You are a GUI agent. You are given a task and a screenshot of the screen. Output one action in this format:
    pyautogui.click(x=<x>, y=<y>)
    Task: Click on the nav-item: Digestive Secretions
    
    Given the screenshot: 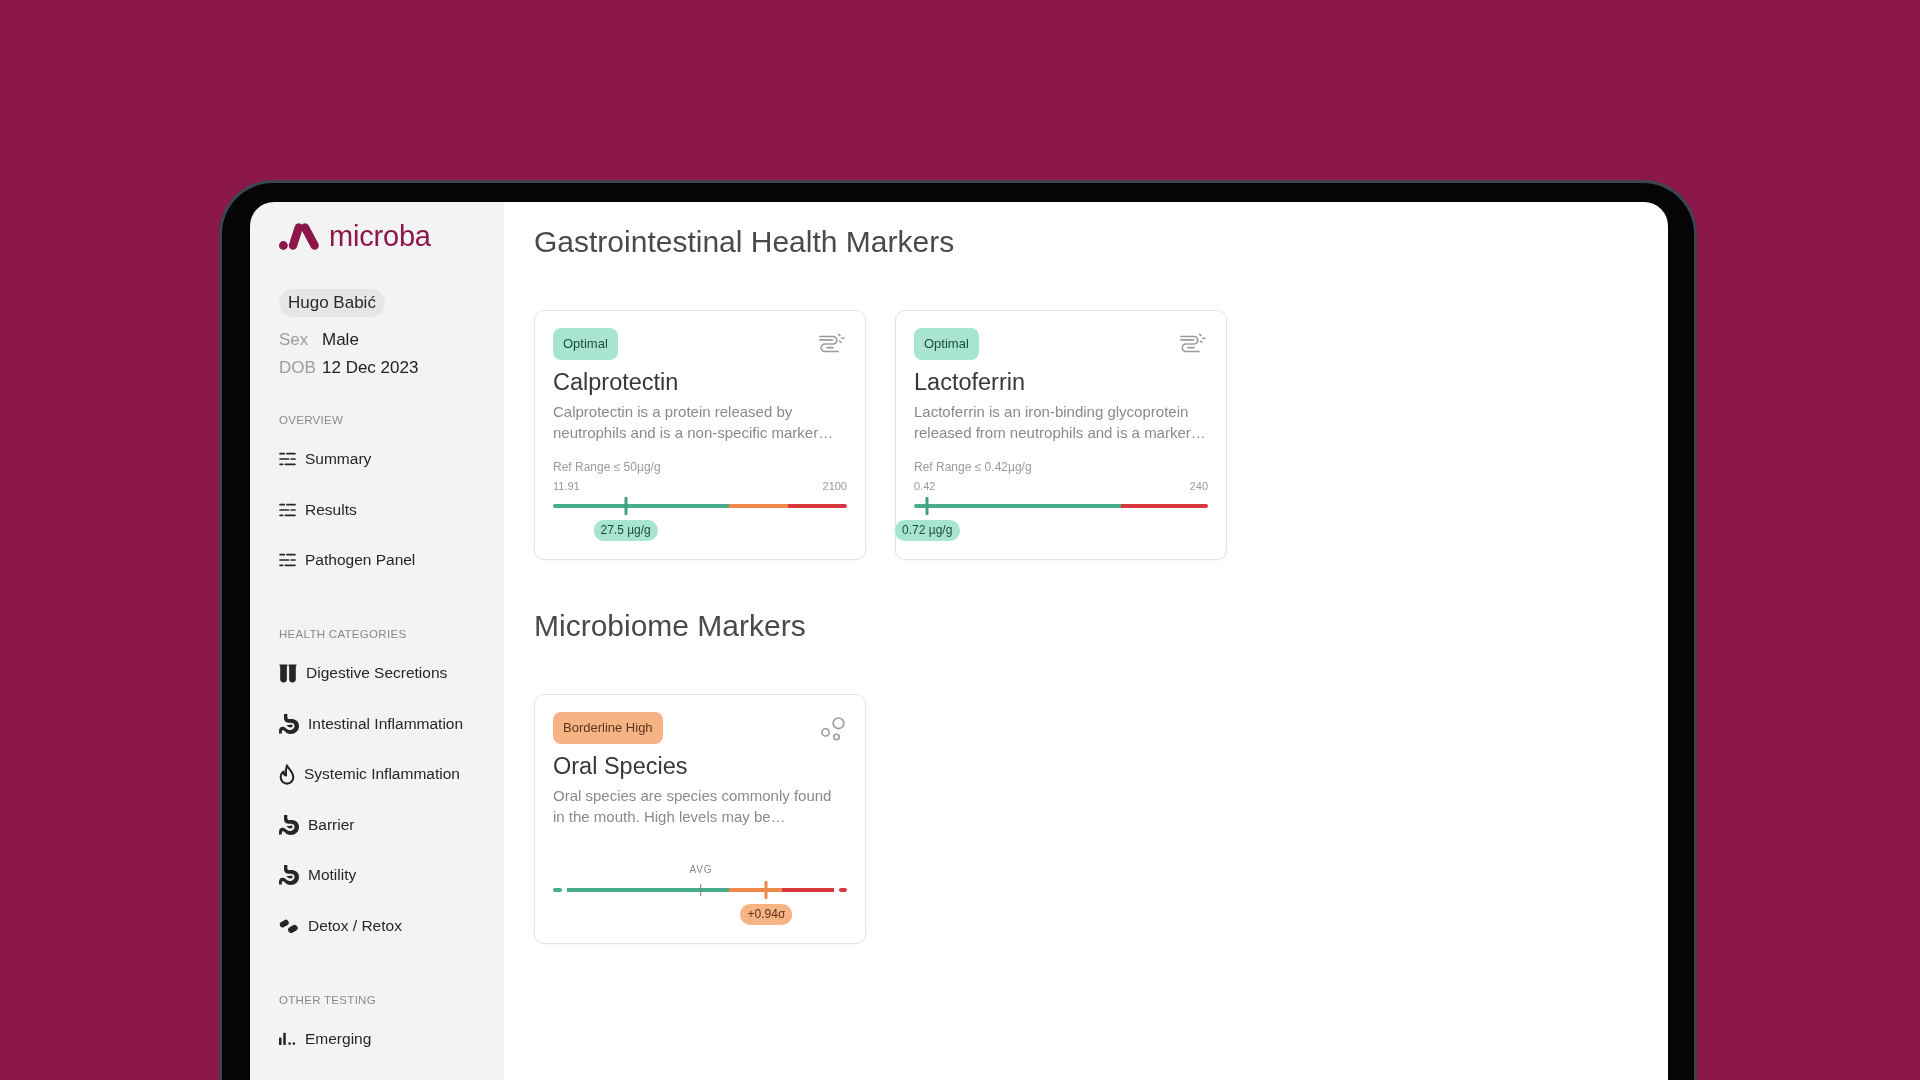 What is the action you would take?
    pyautogui.click(x=363, y=673)
    